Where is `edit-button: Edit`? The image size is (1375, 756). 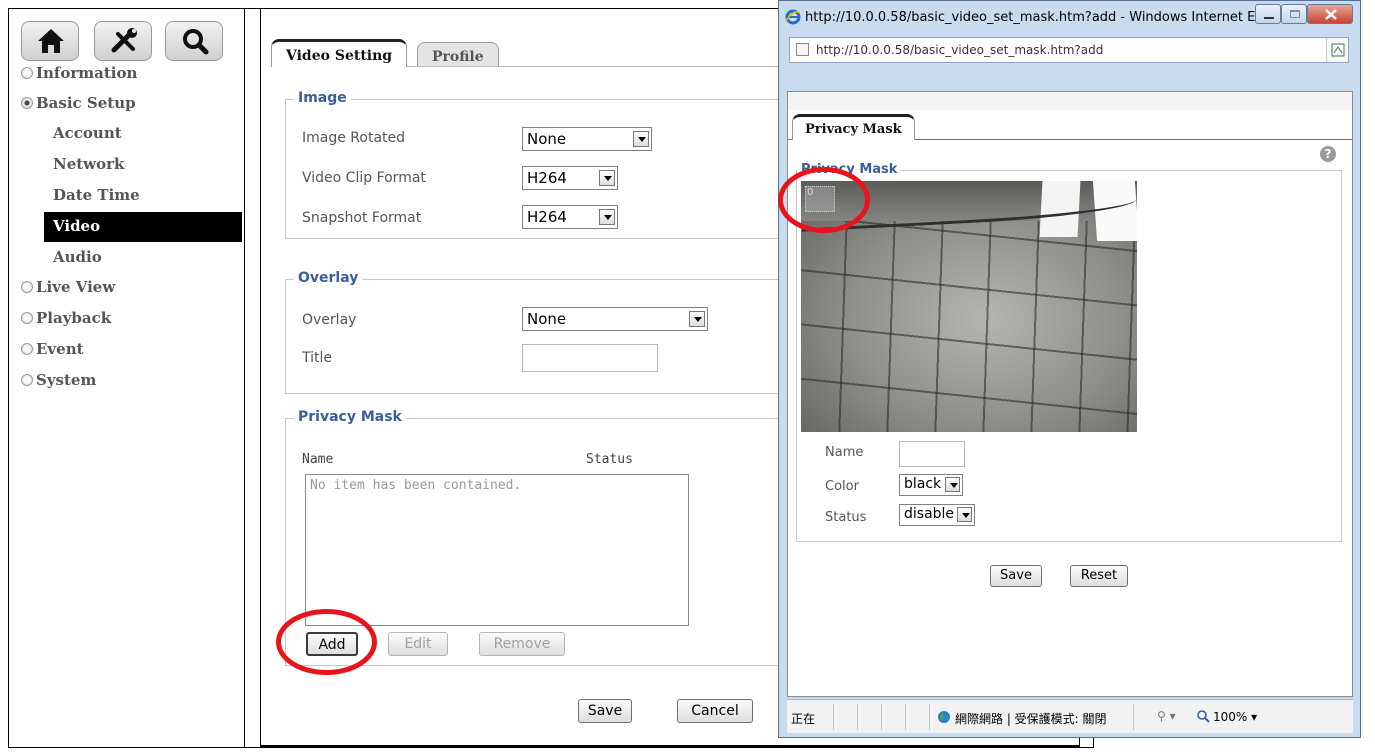 edit-button: Edit is located at coordinates (418, 644).